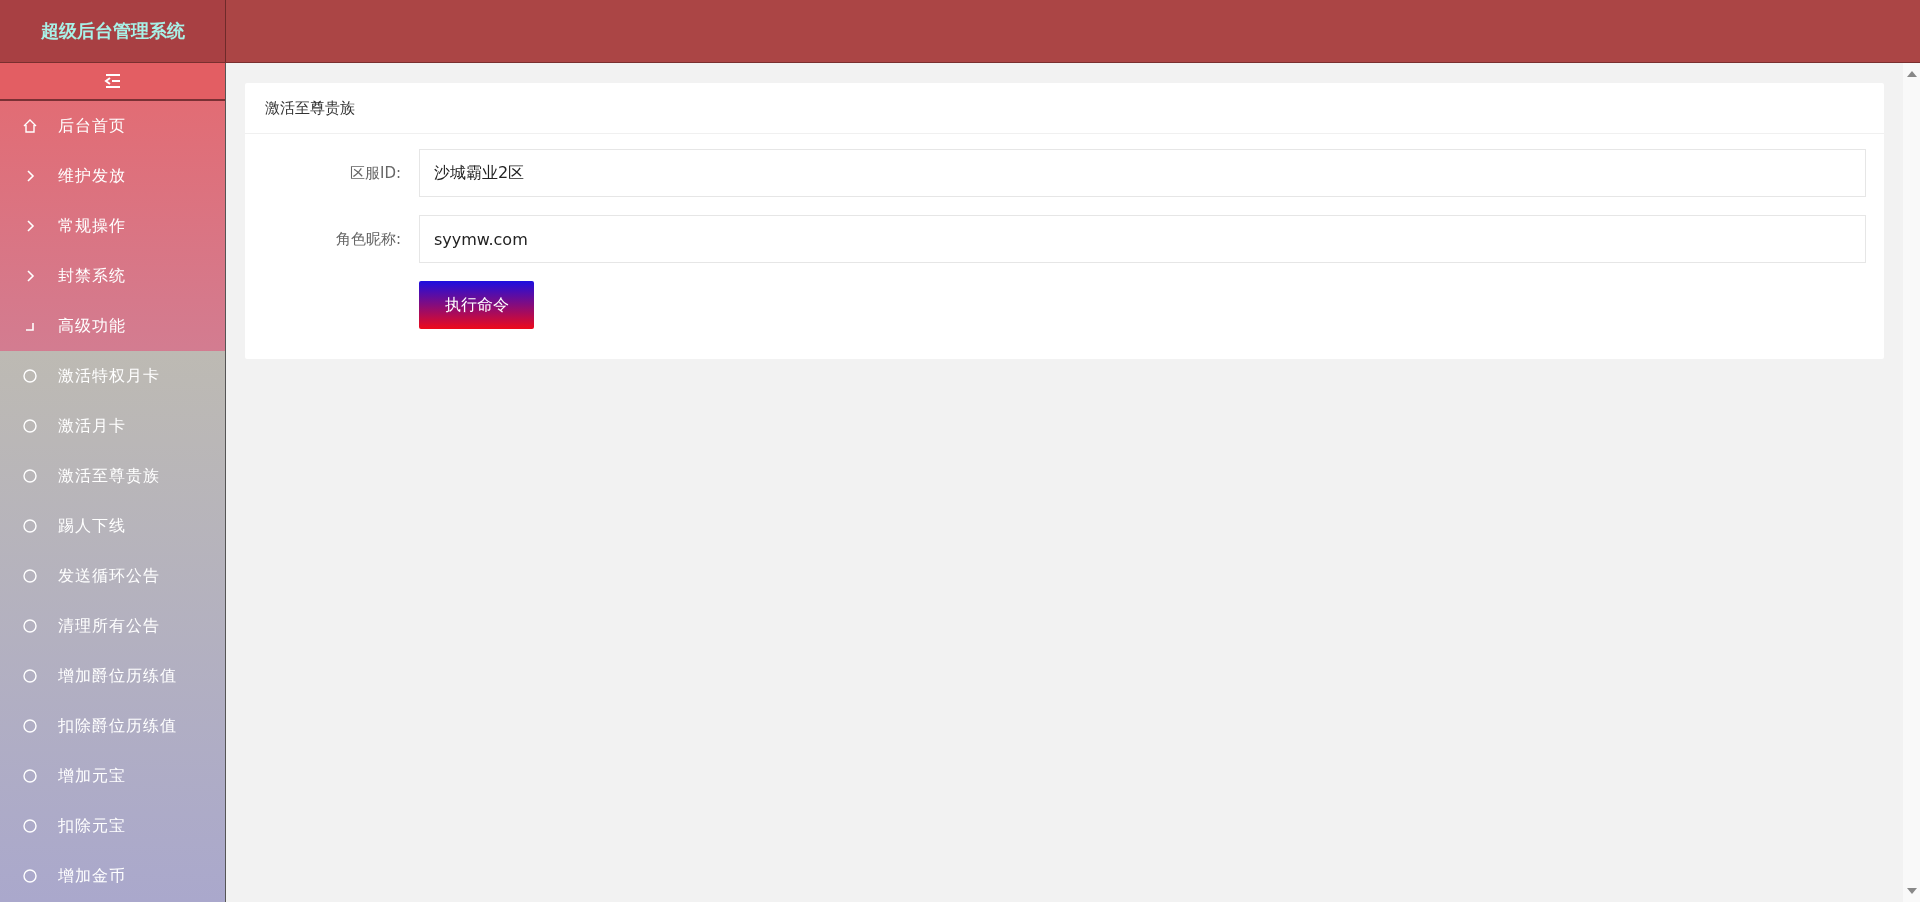  I want to click on sidebar-subitem: 发送循环公告, so click(112, 576).